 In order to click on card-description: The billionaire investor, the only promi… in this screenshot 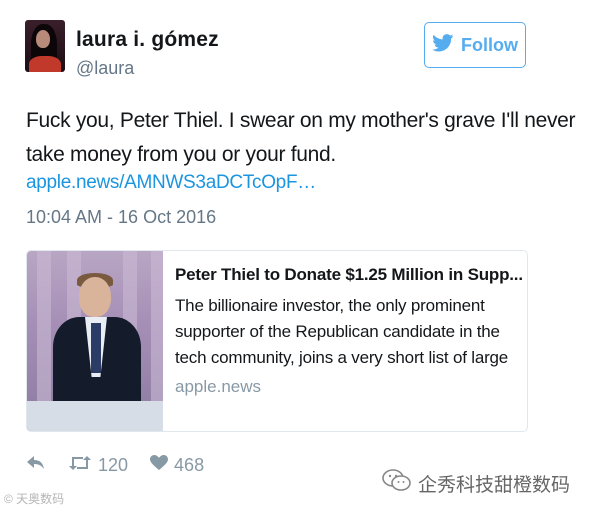, I will do `click(345, 332)`.